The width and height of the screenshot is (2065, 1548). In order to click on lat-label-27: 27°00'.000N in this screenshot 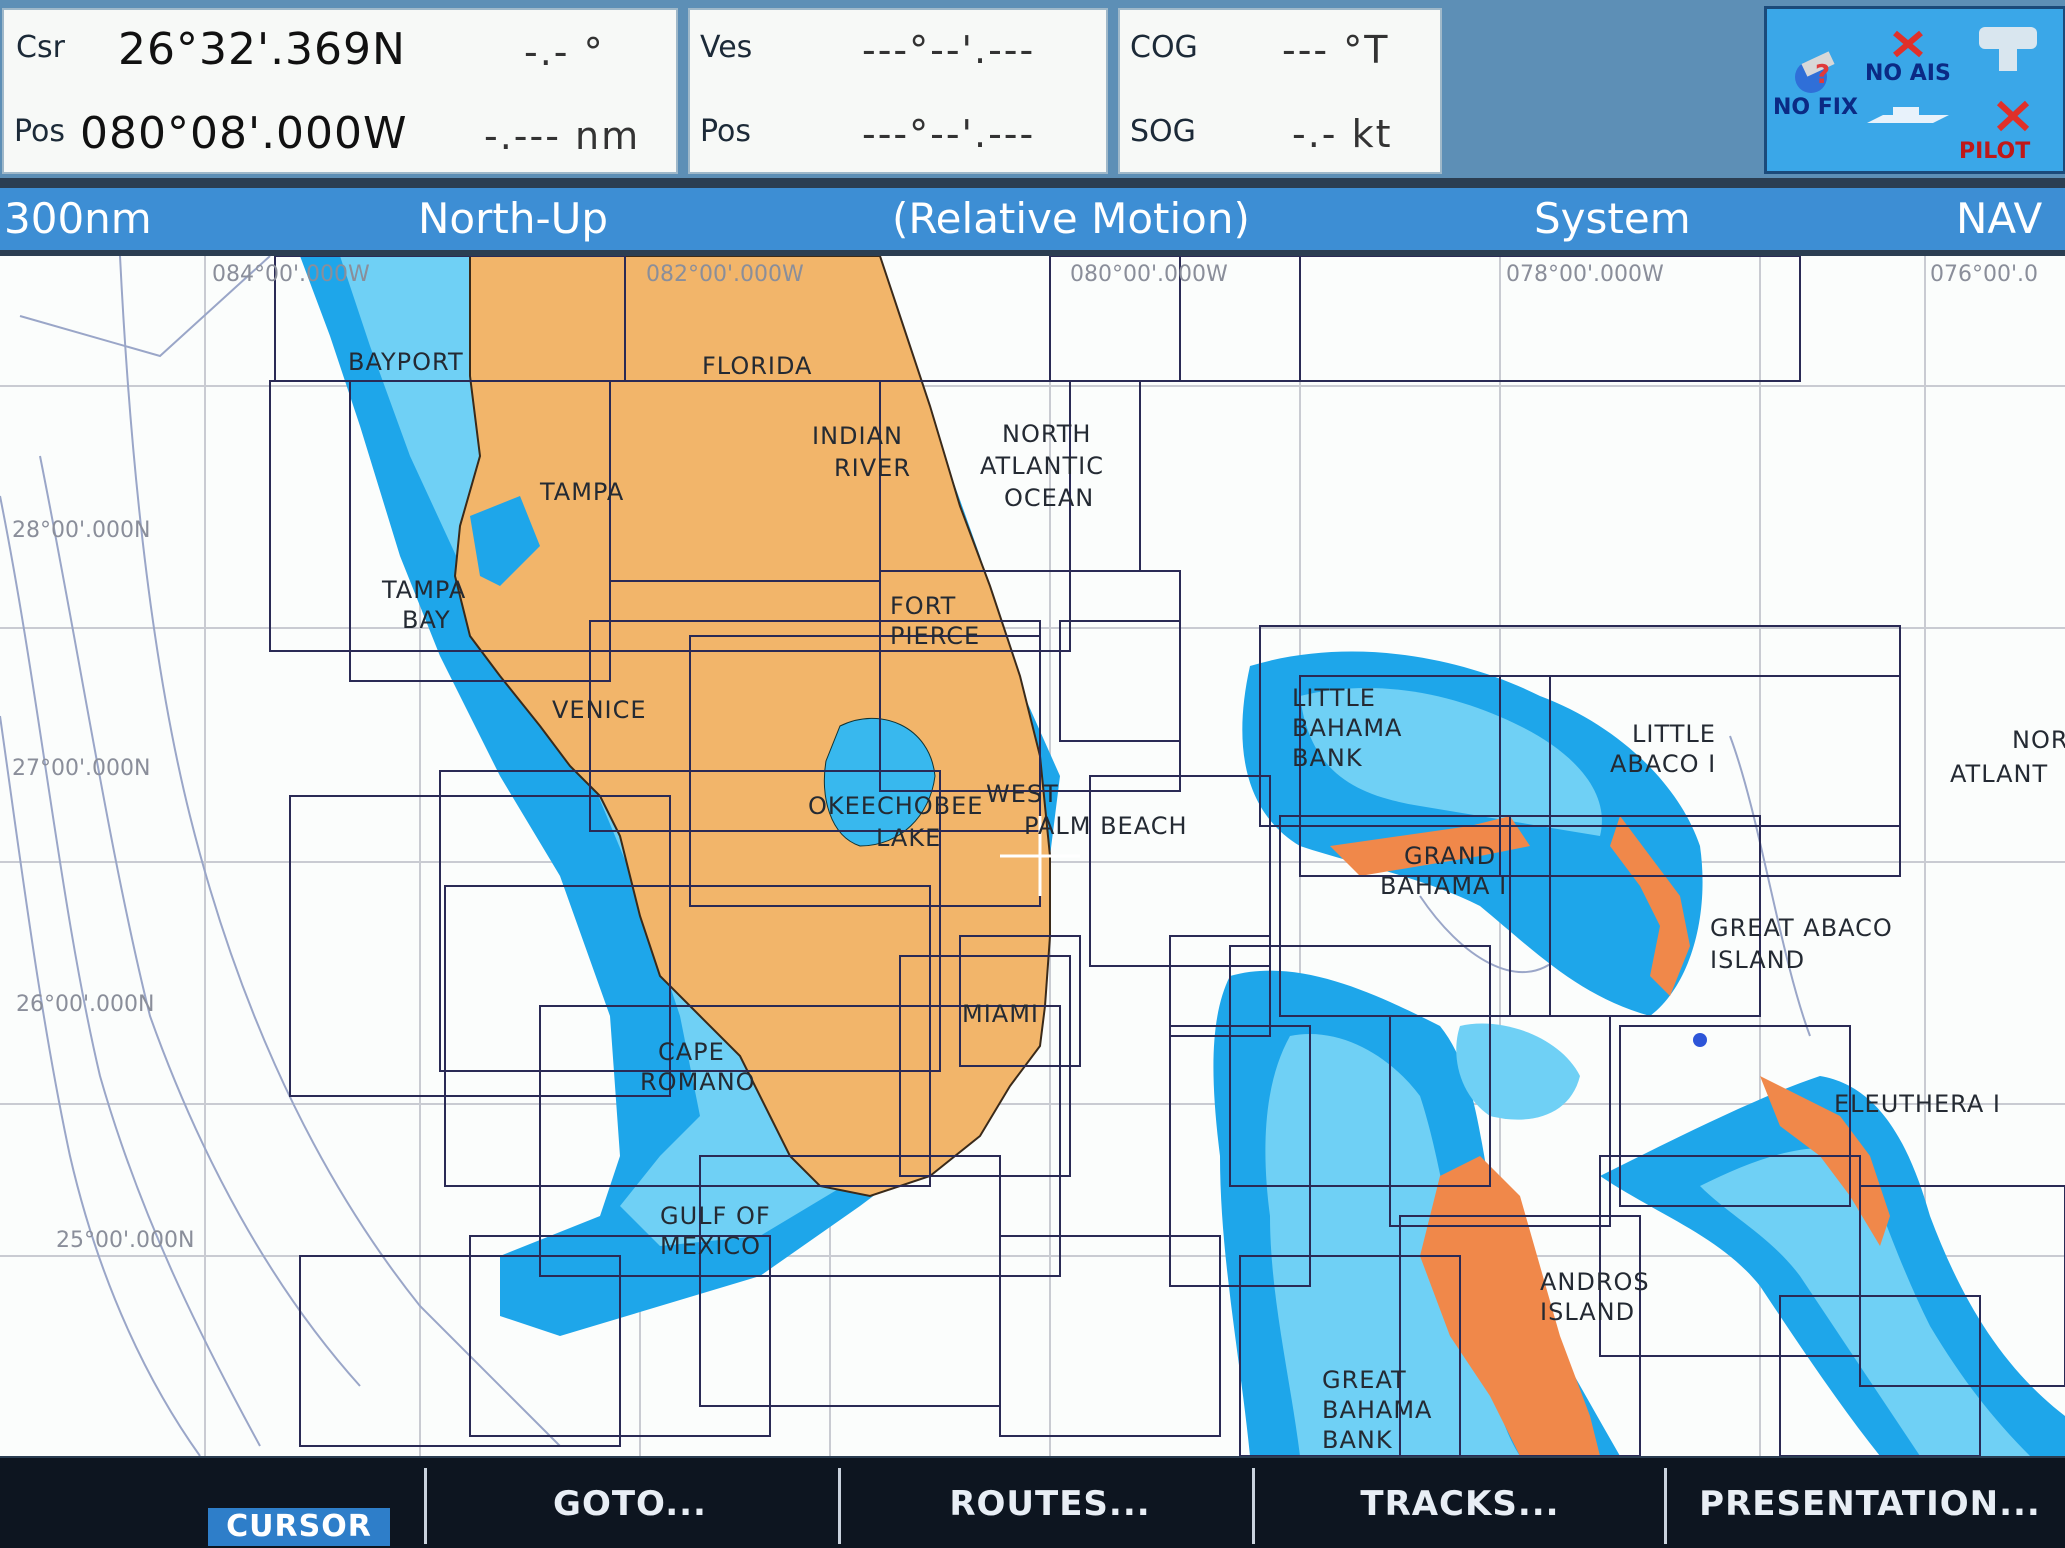, I will do `click(81, 768)`.